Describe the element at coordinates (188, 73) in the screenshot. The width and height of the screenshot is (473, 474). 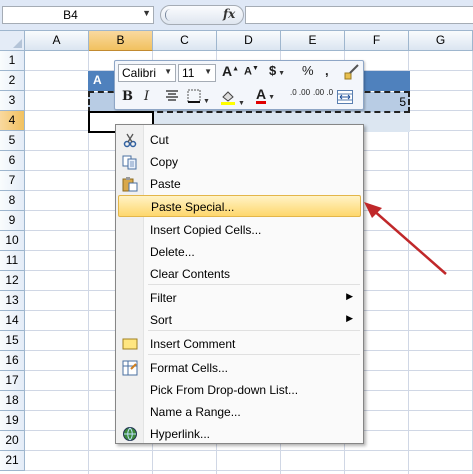
I see `font-size-value: 11` at that location.